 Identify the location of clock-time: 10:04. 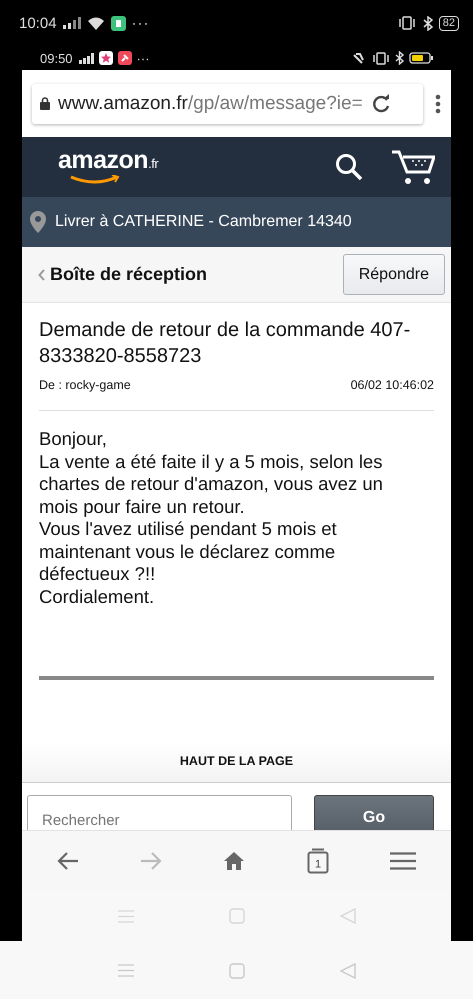
(38, 23).